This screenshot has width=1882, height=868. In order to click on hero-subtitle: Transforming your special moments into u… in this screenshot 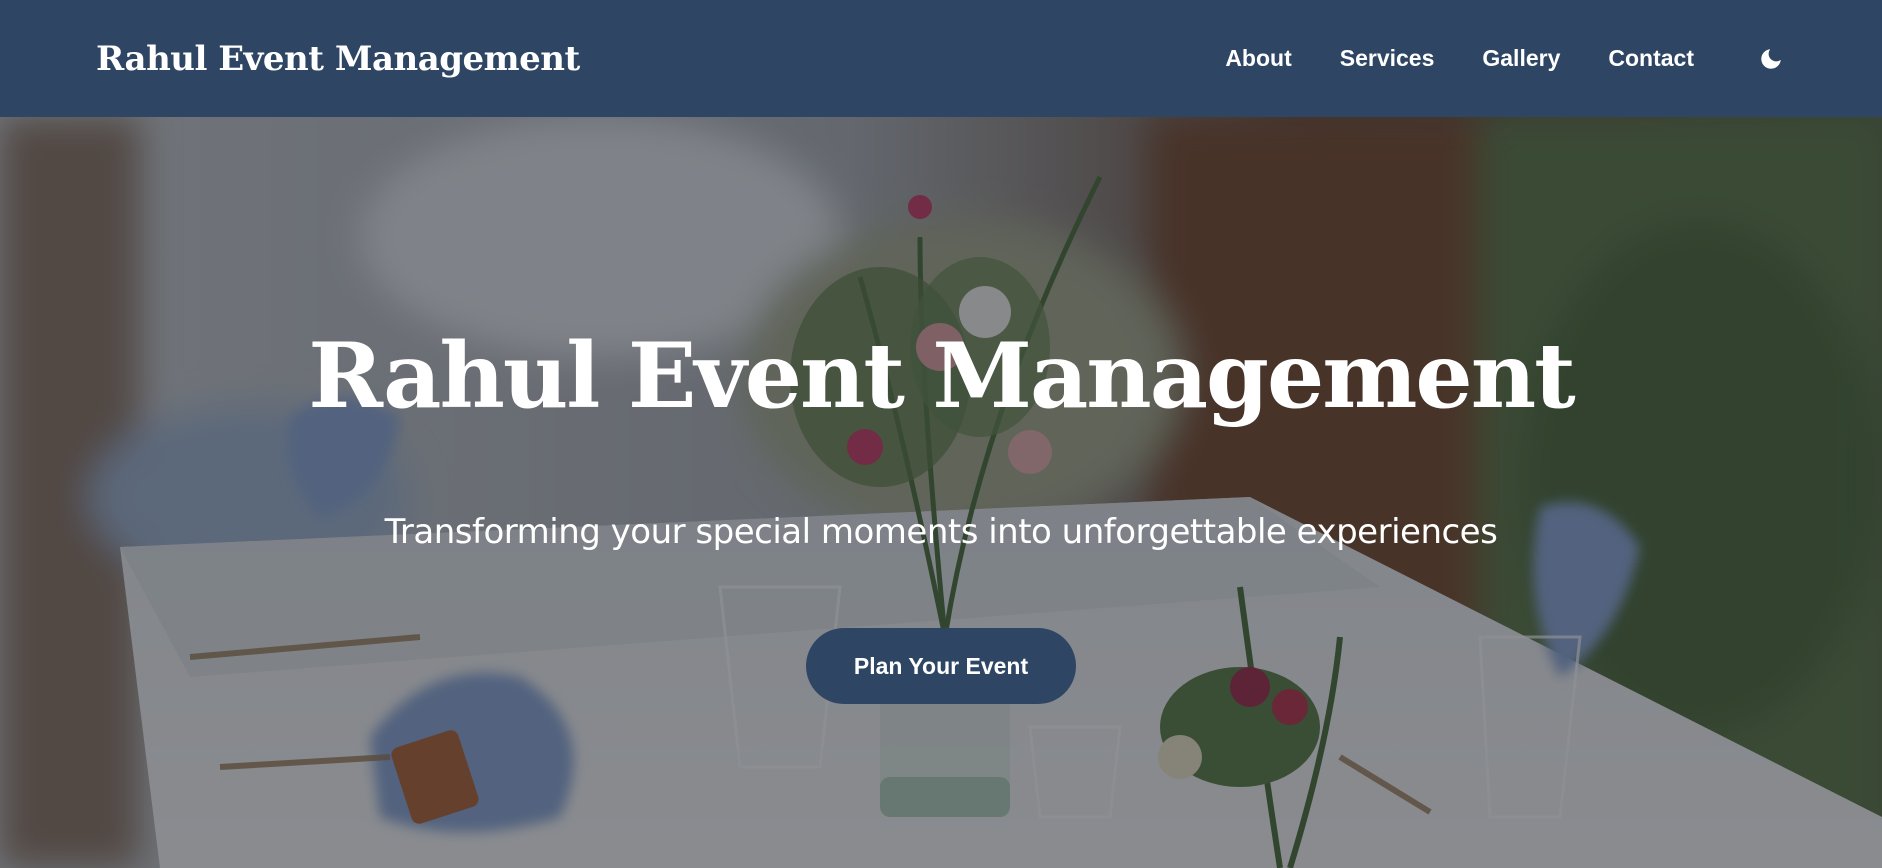, I will do `click(941, 532)`.